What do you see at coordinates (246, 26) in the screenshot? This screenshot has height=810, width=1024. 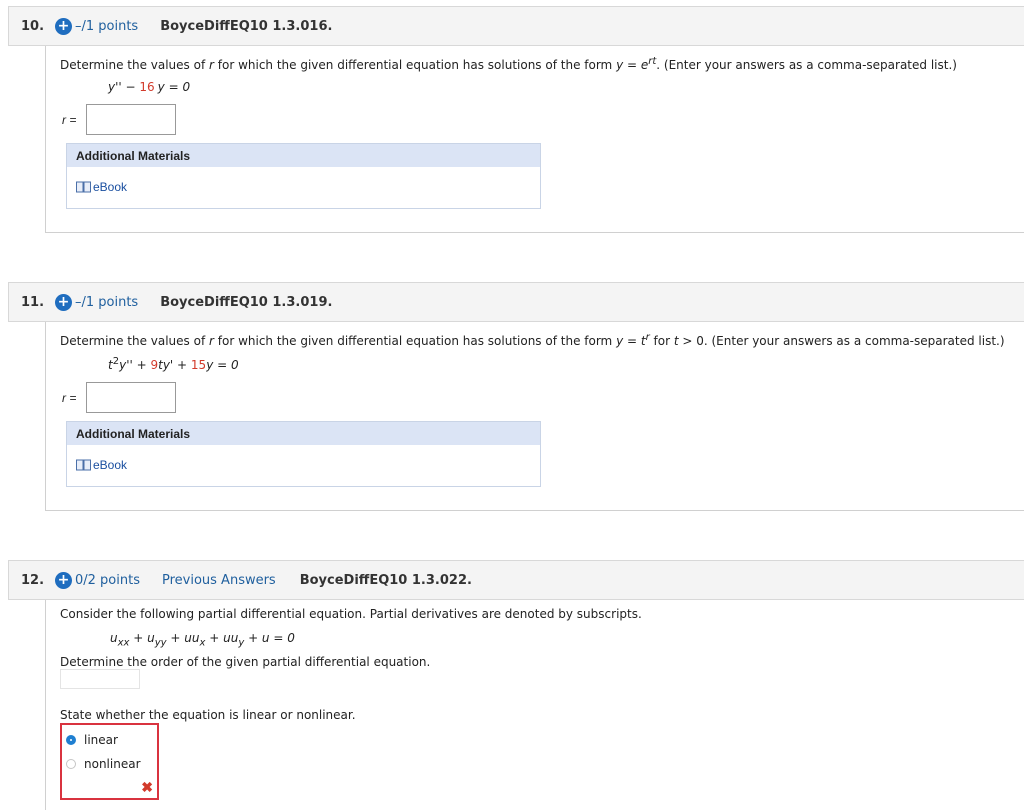 I see `question-id: BoyceDiffEQ10 1.3.016.` at bounding box center [246, 26].